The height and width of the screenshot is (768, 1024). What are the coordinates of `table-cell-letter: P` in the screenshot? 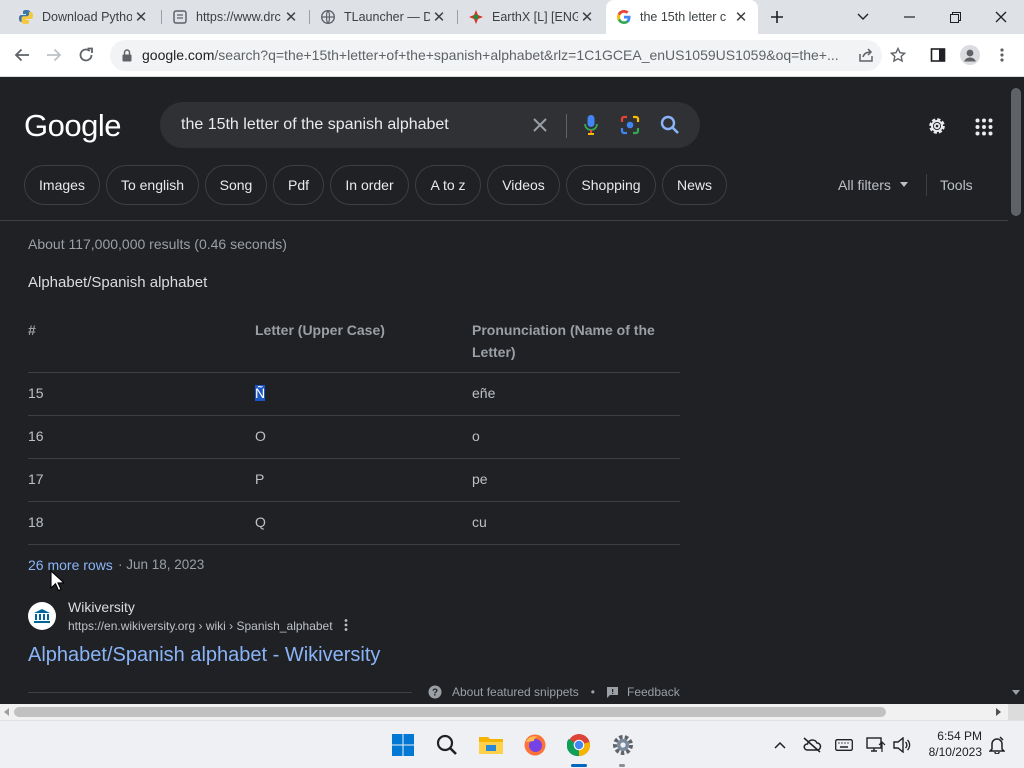 It's located at (260, 479).